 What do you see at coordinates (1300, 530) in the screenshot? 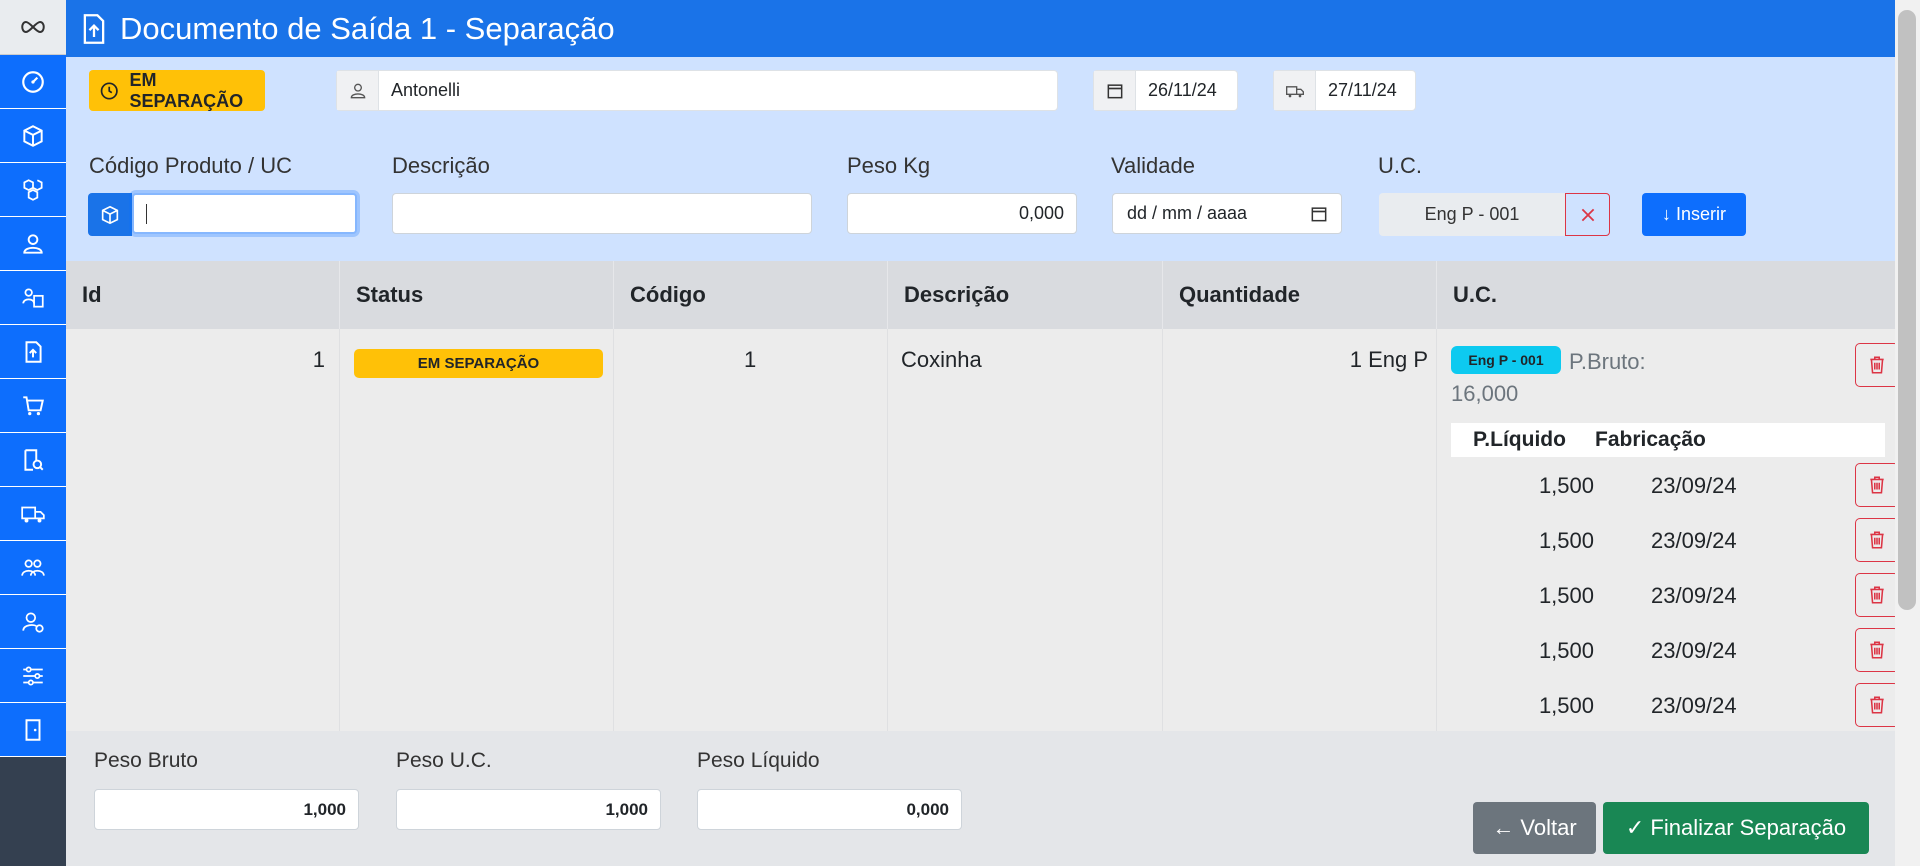
I see `cell-quantidade: 1 Eng P` at bounding box center [1300, 530].